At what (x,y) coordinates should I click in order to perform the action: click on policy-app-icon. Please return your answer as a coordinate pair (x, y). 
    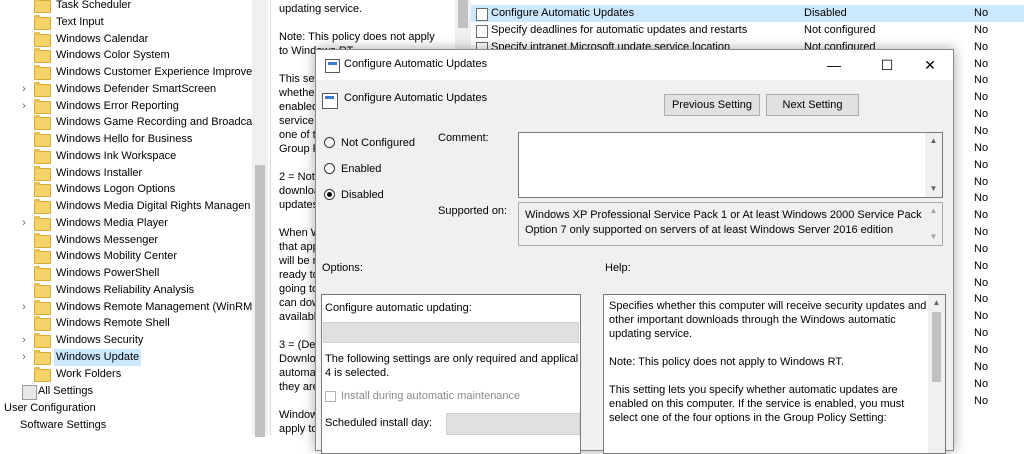
    Looking at the image, I should click on (332, 66).